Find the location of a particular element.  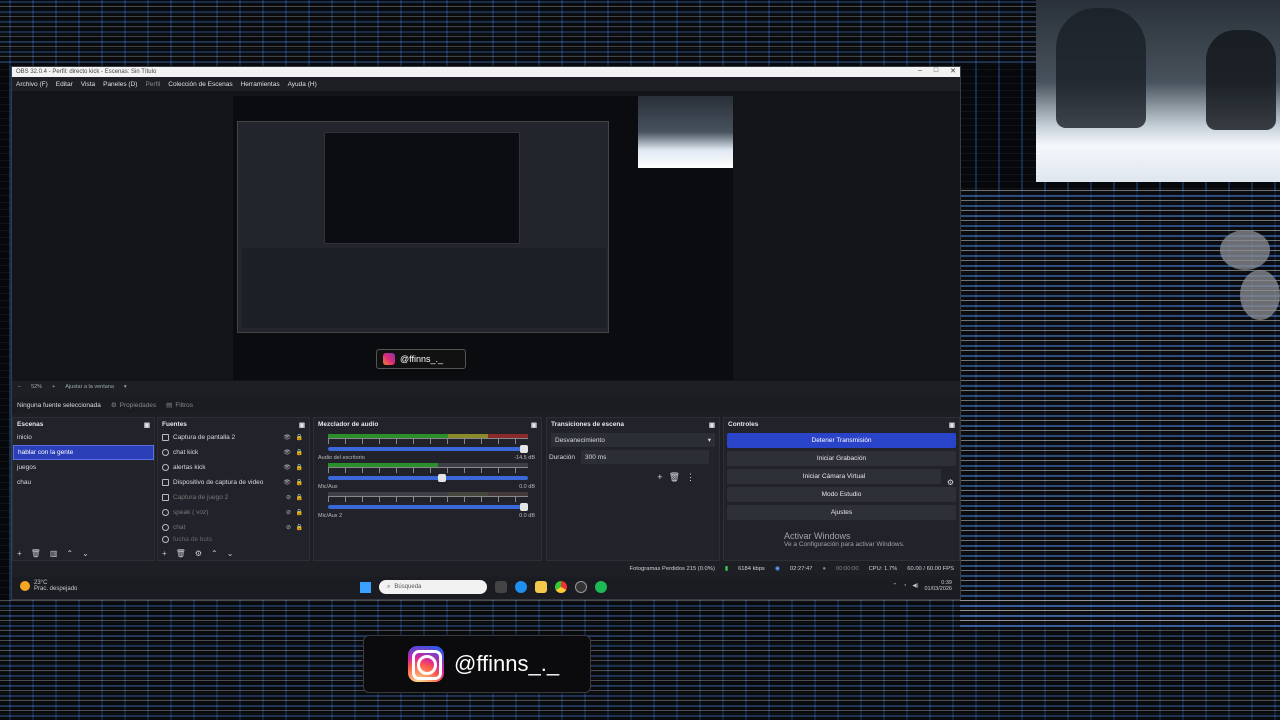

menu-herramientas: Herramientas is located at coordinates (260, 84).